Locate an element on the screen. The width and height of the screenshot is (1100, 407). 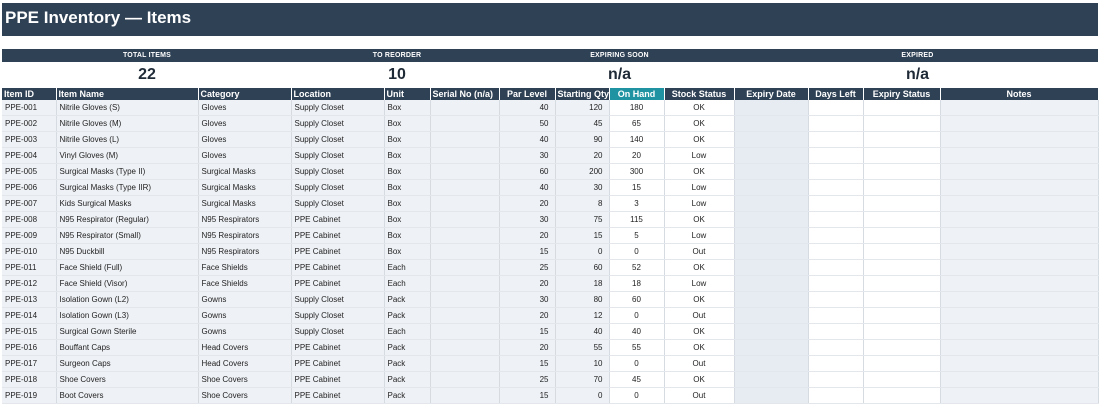
cell-par-level: 50 is located at coordinates (527, 123).